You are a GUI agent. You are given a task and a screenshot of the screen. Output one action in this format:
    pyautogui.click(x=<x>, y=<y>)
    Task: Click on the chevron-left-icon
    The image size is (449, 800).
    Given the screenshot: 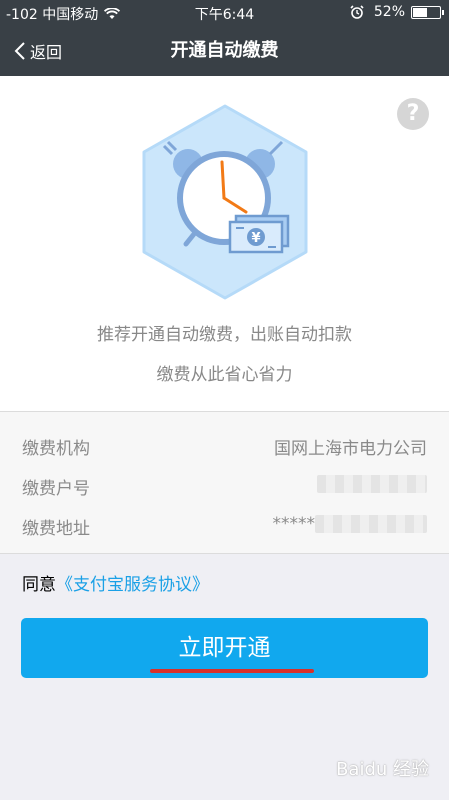 What is the action you would take?
    pyautogui.click(x=19, y=51)
    